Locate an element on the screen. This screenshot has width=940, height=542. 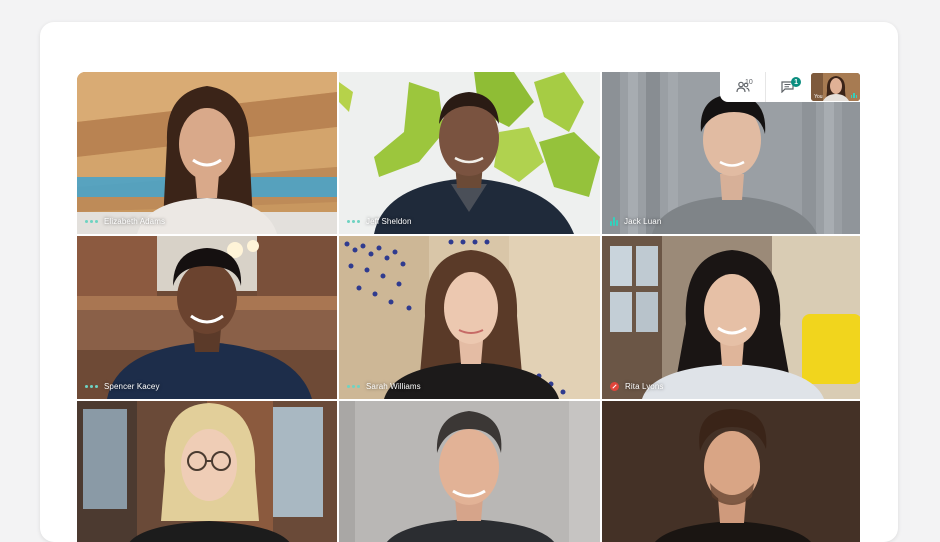
meeting-toolbar: 10 1 You is located at coordinates (790, 87).